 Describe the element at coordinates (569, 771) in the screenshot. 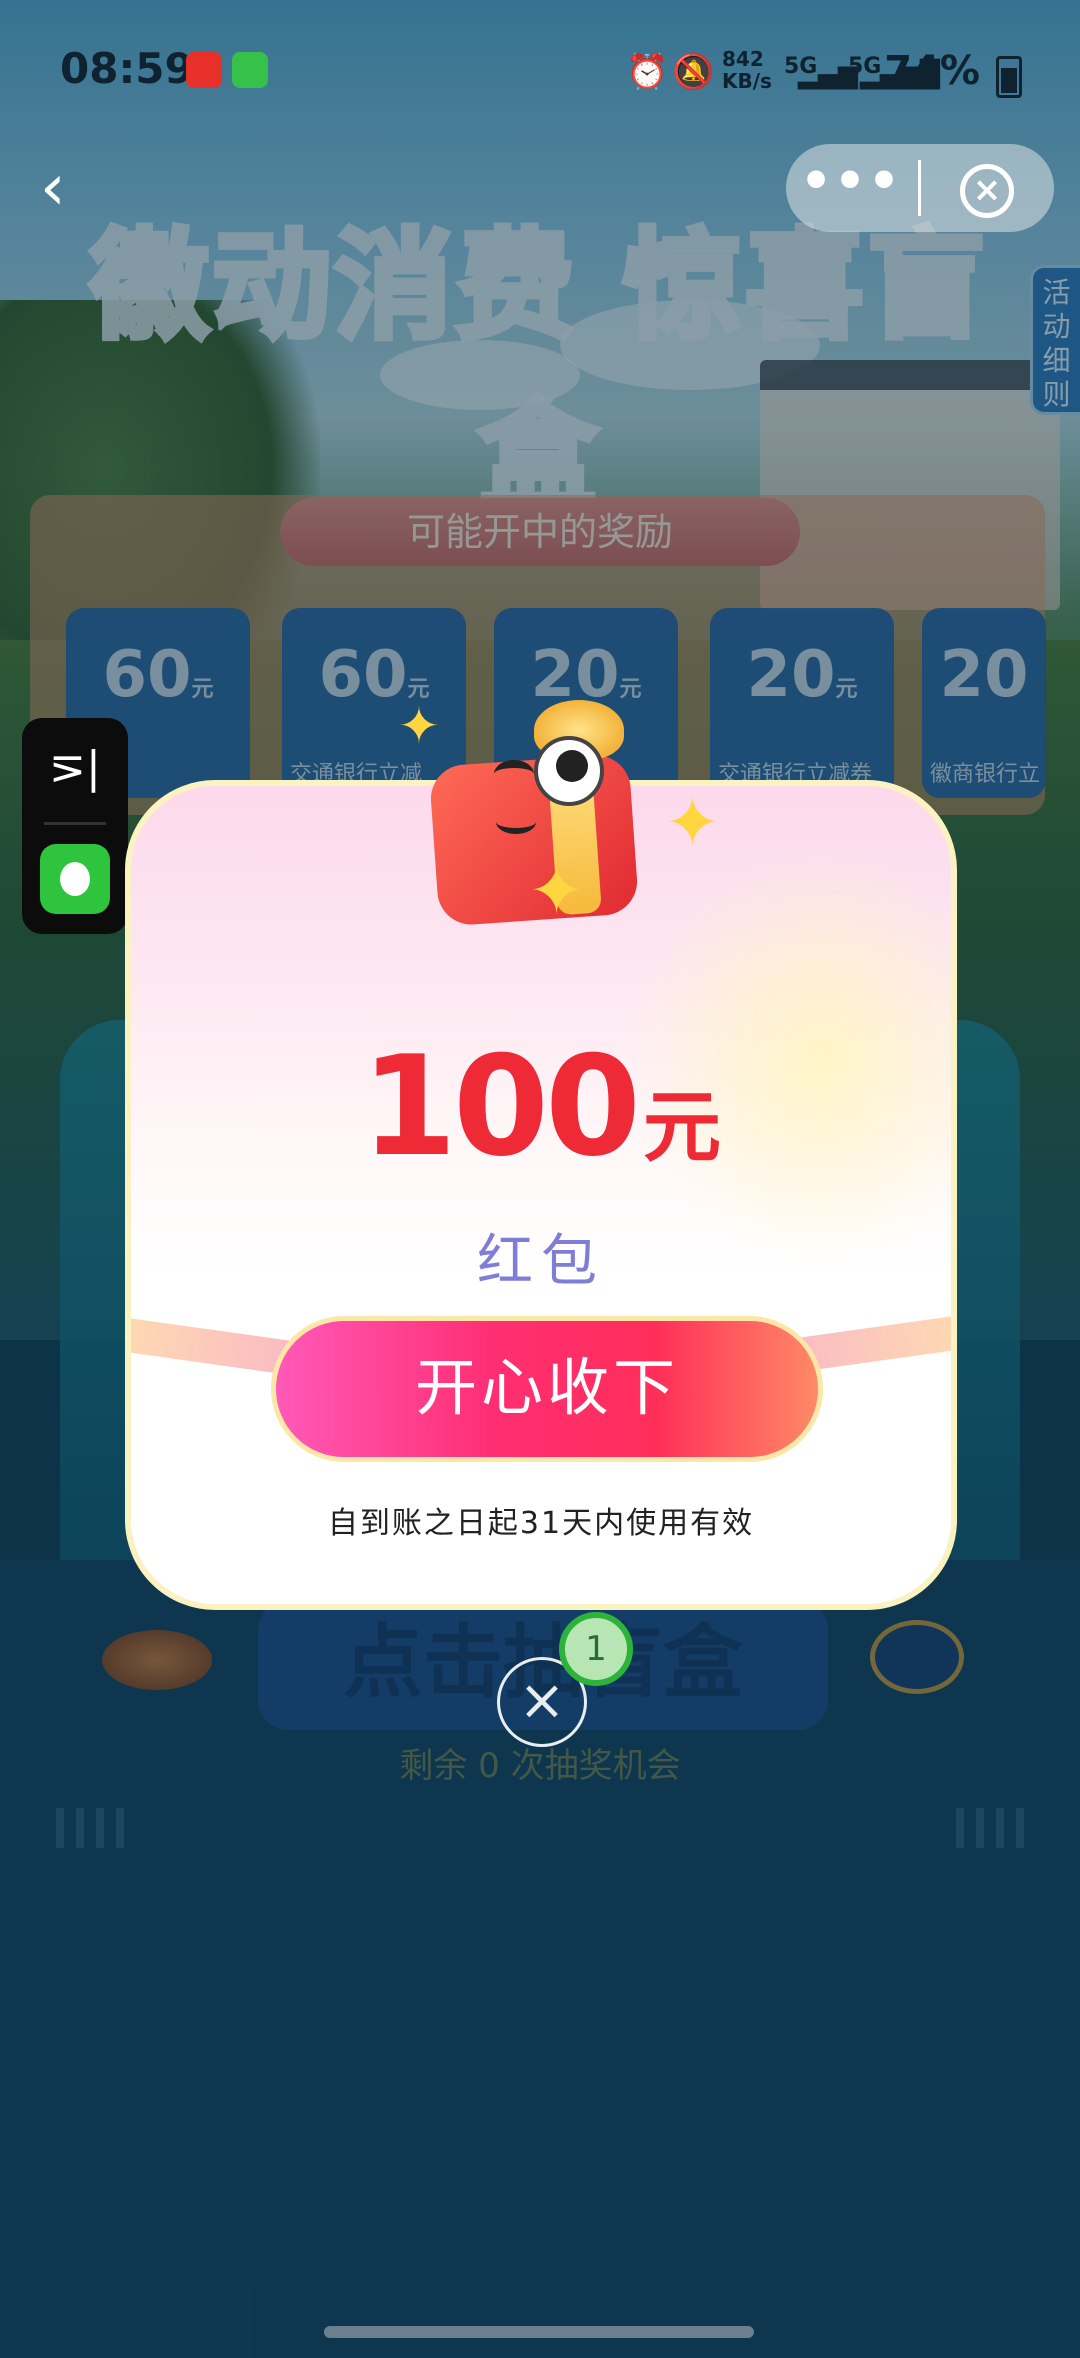

I see `open-eye` at that location.